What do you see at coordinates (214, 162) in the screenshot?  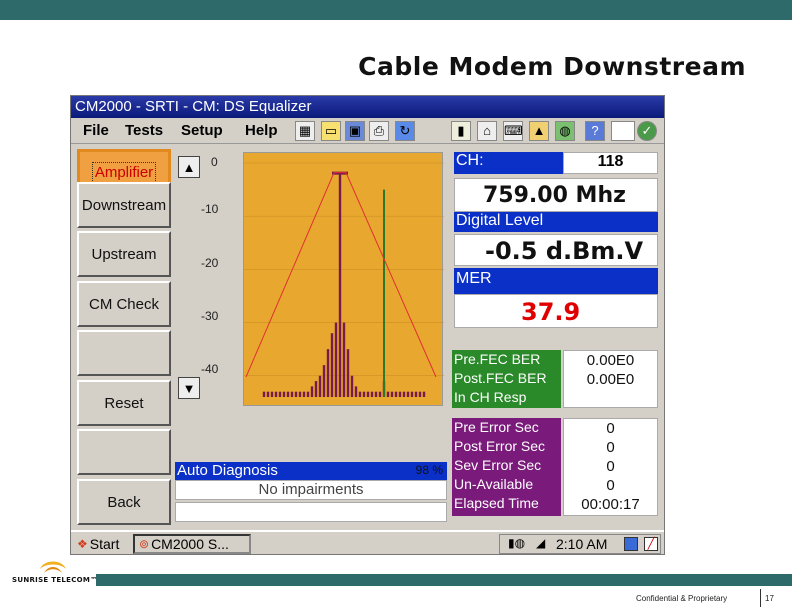 I see `y-tick-label: 0` at bounding box center [214, 162].